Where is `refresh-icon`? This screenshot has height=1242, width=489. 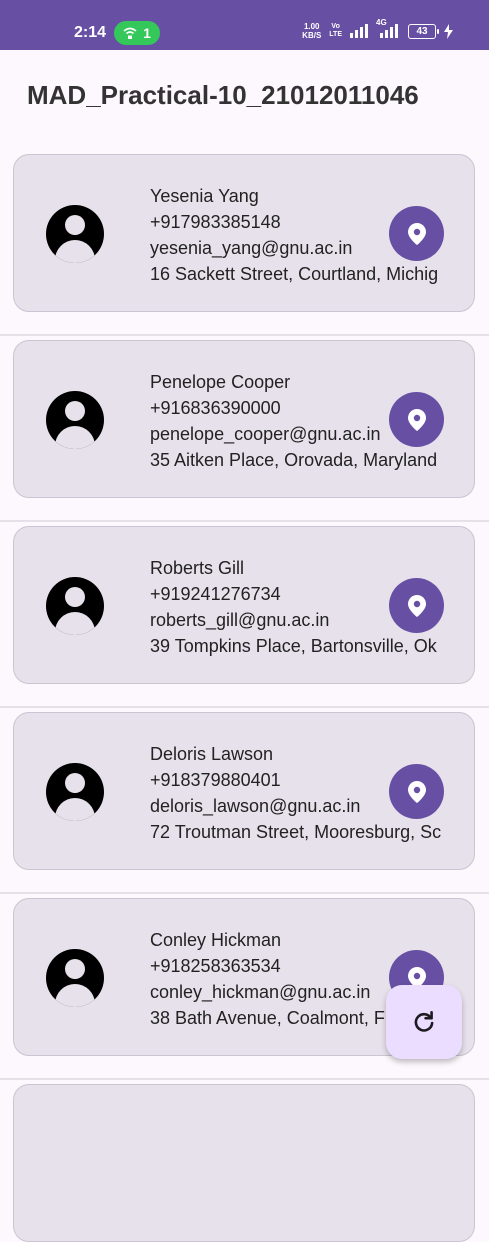 refresh-icon is located at coordinates (424, 1021).